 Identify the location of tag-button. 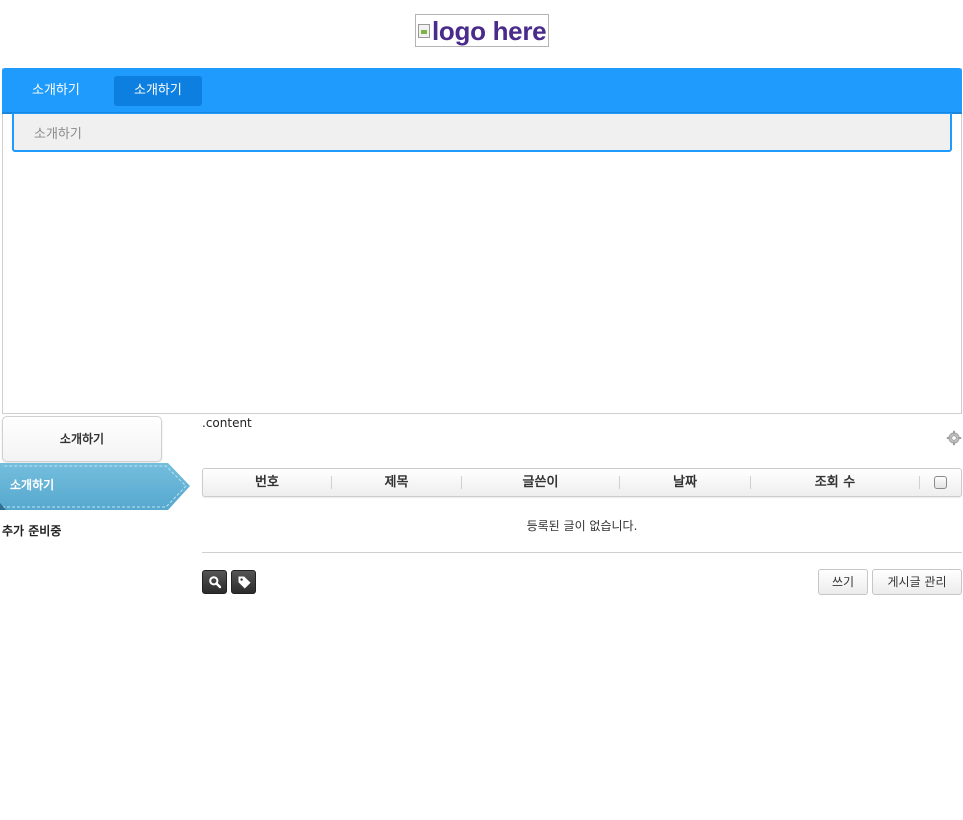
(243, 582).